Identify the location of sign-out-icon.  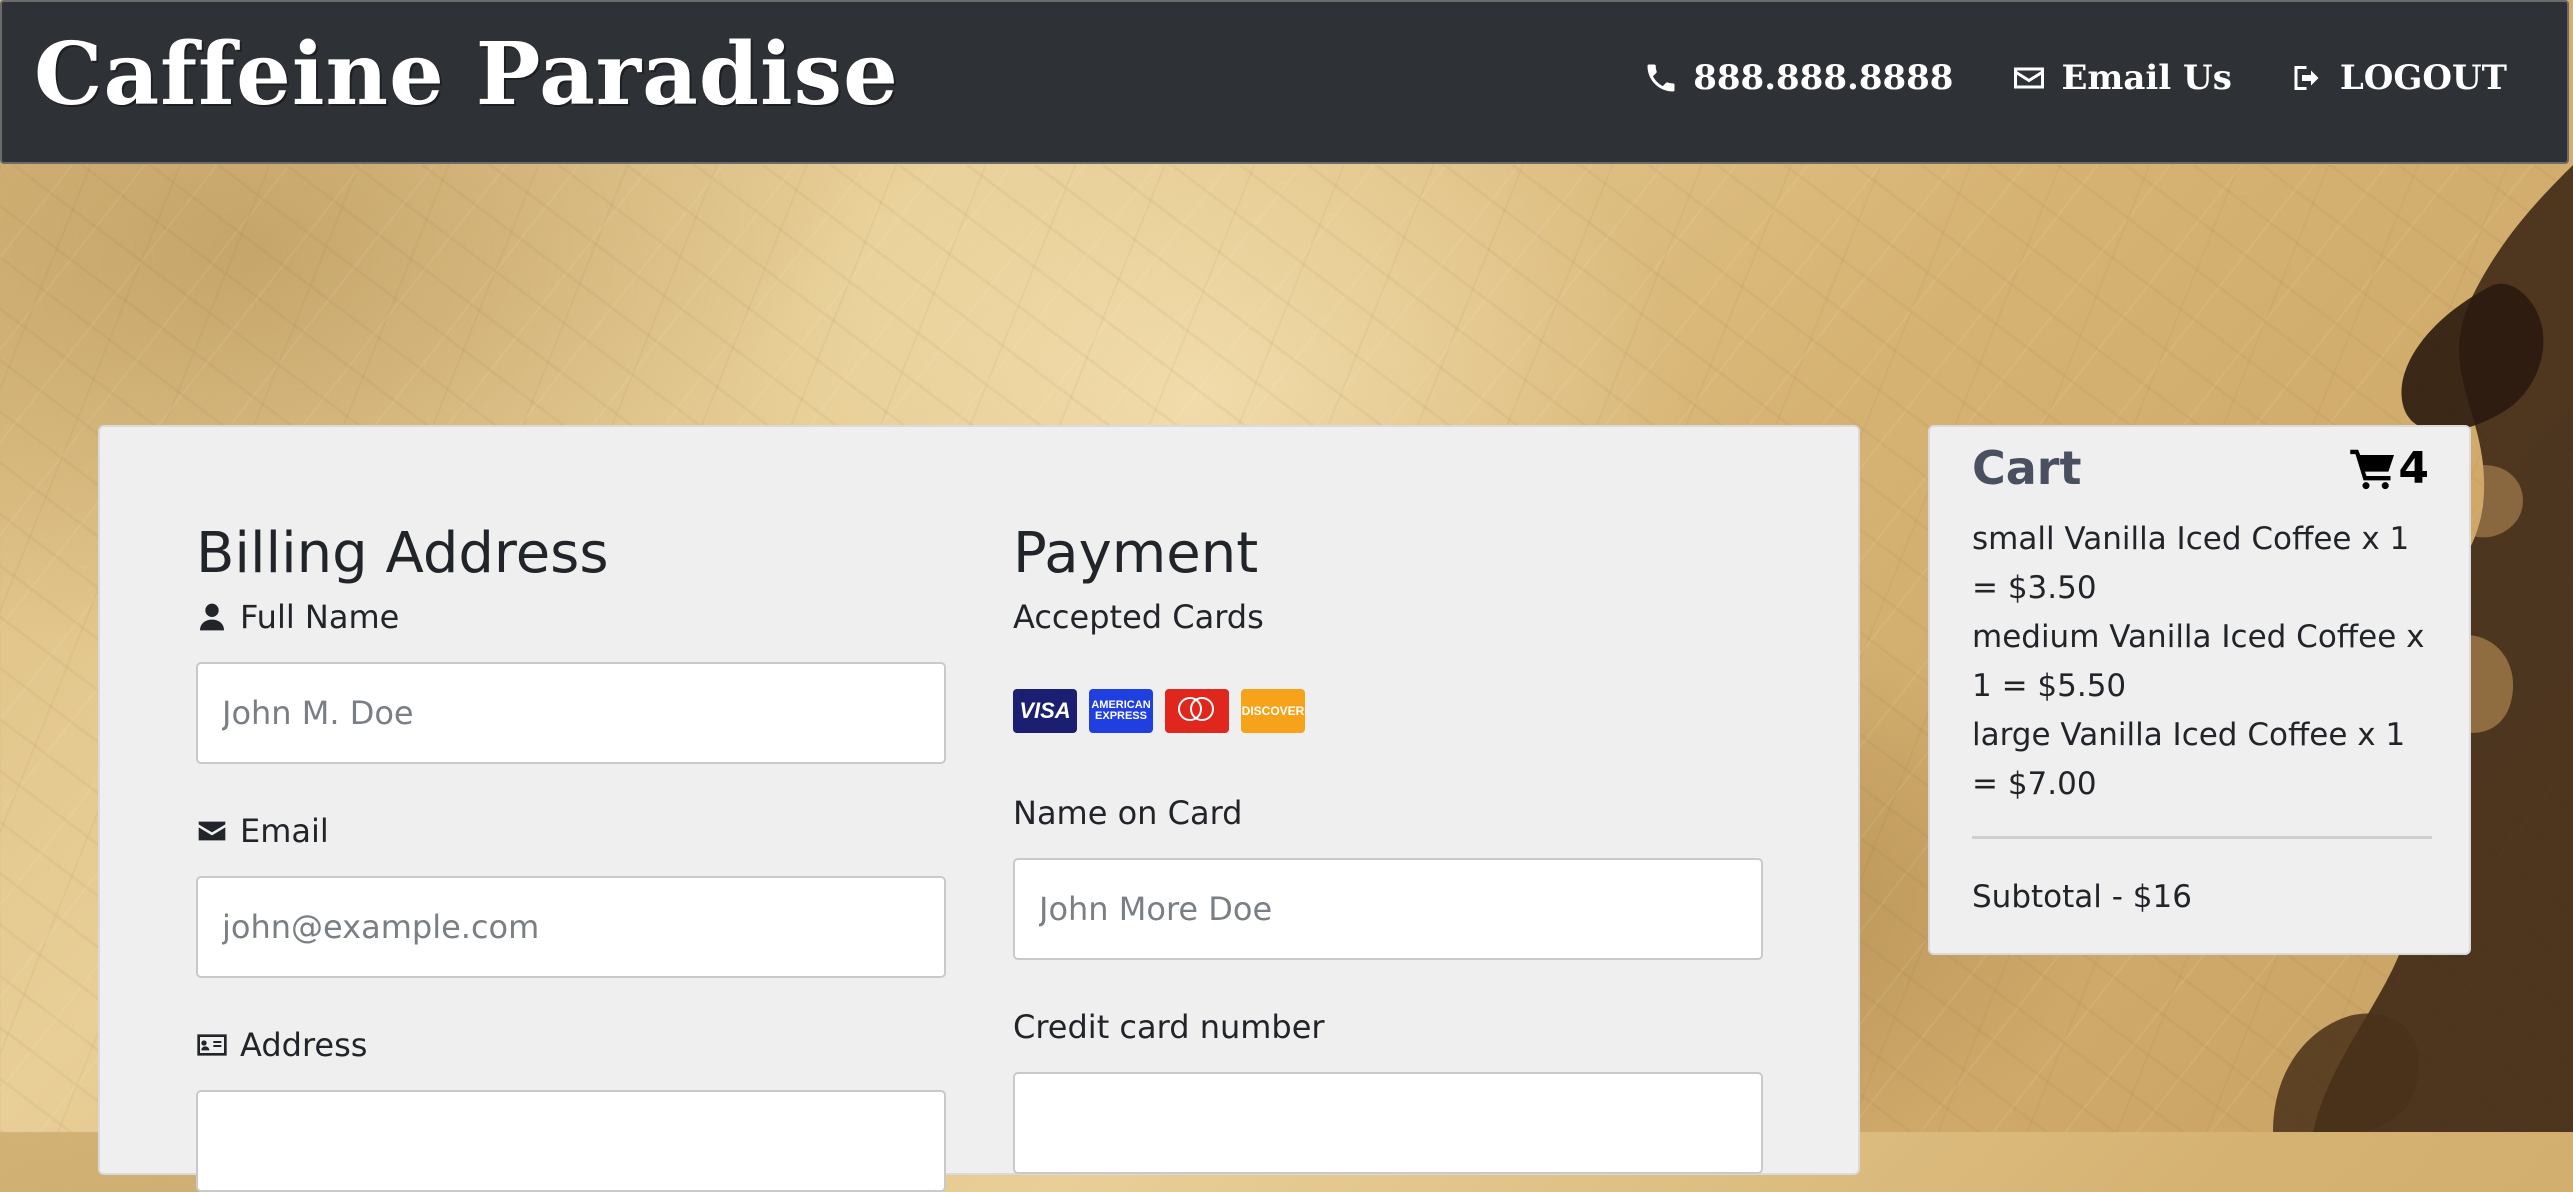
(2306, 78).